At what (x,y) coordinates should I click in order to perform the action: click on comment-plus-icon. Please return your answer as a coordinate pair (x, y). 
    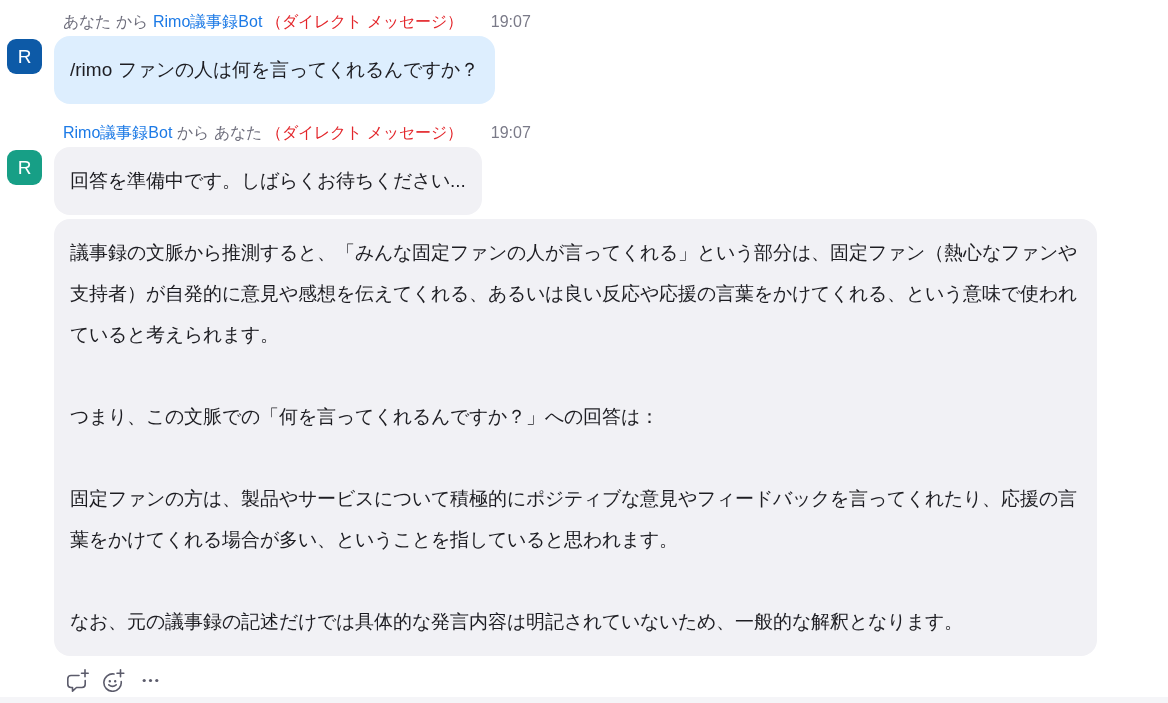
    Looking at the image, I should click on (78, 680).